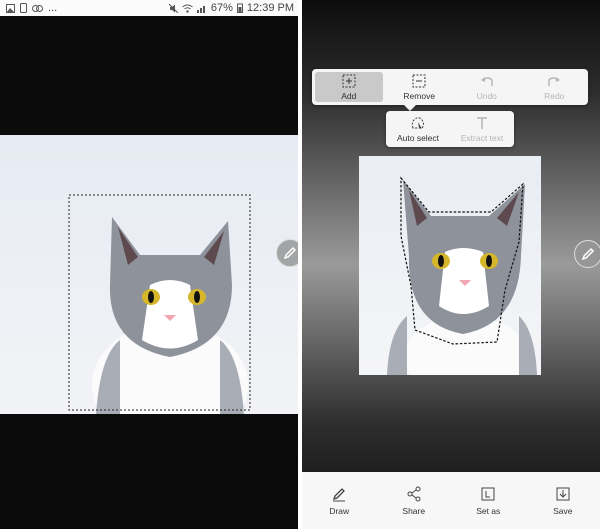 The height and width of the screenshot is (529, 600). What do you see at coordinates (339, 494) in the screenshot?
I see `draw-icon` at bounding box center [339, 494].